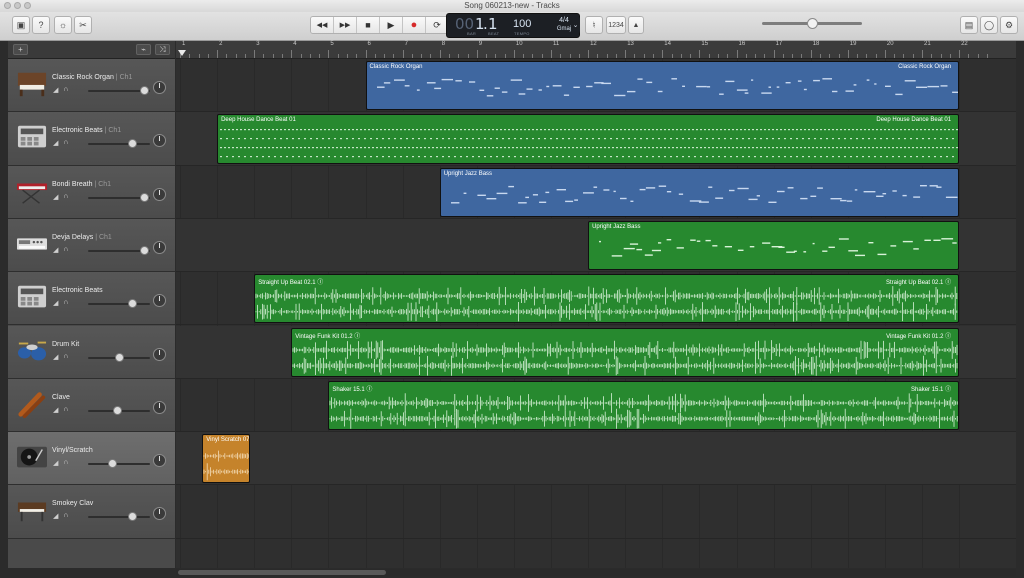 The width and height of the screenshot is (1024, 578). What do you see at coordinates (105, 184) in the screenshot?
I see `track-channel: Ch1` at bounding box center [105, 184].